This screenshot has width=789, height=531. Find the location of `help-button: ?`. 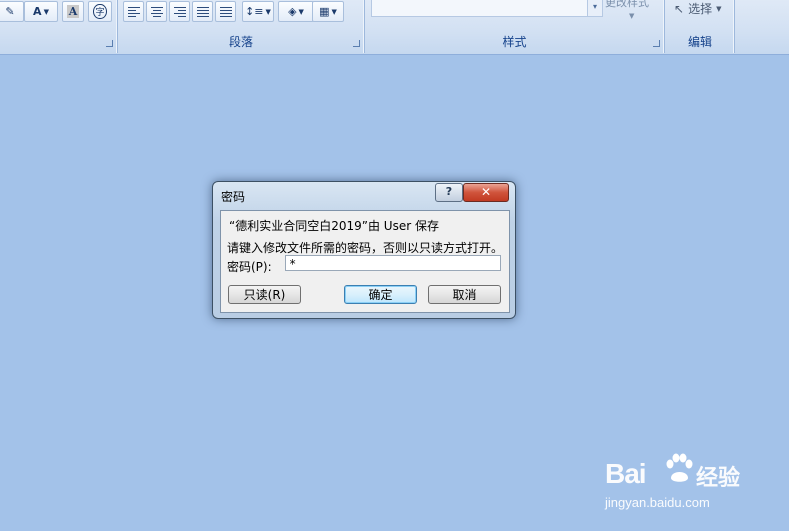

help-button: ? is located at coordinates (449, 192).